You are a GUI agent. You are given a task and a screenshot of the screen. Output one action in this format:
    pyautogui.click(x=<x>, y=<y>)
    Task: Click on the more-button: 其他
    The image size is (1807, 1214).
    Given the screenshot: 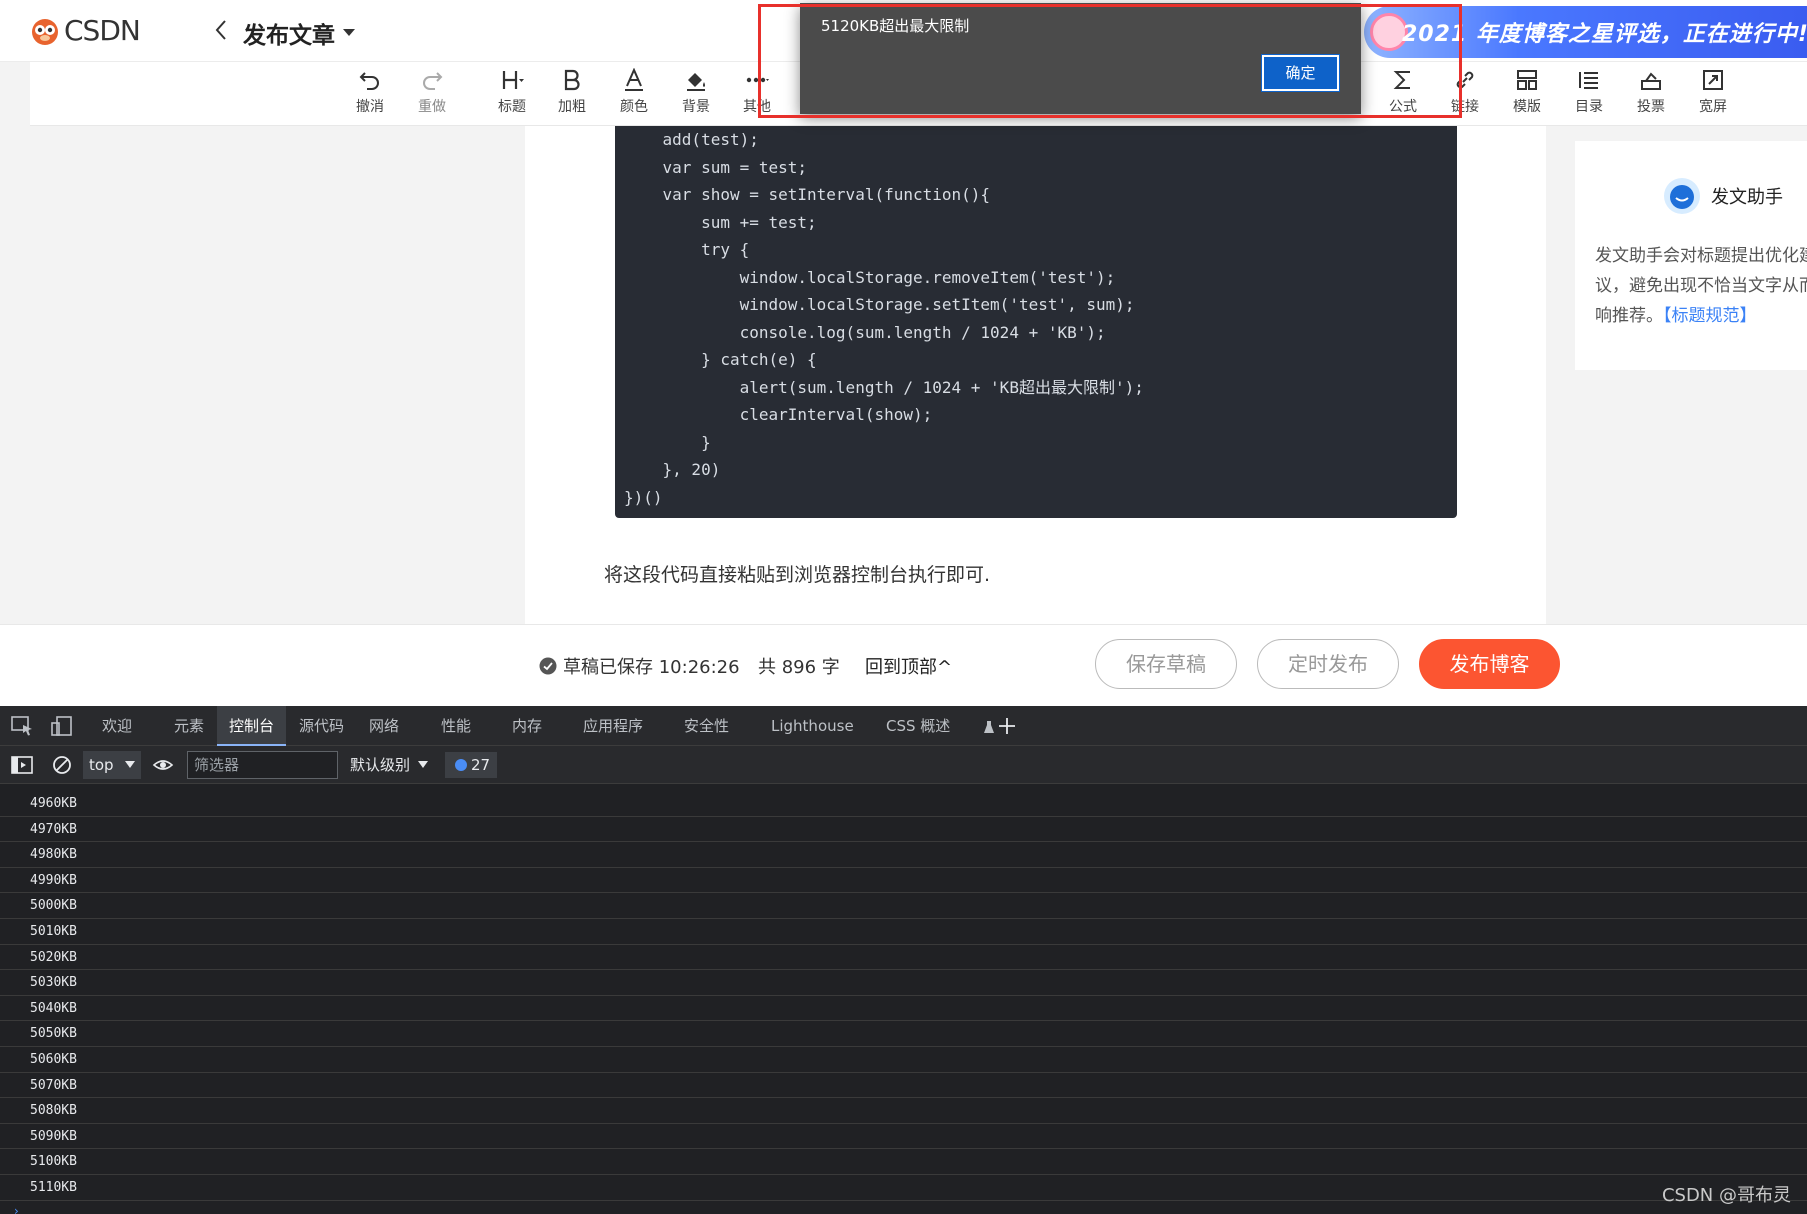 What is the action you would take?
    pyautogui.click(x=757, y=96)
    